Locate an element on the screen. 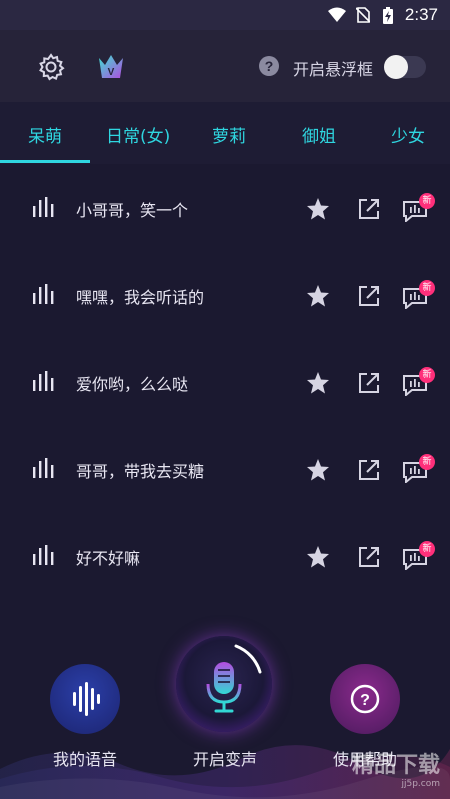 The image size is (450, 799). floating-window-toggle is located at coordinates (405, 67).